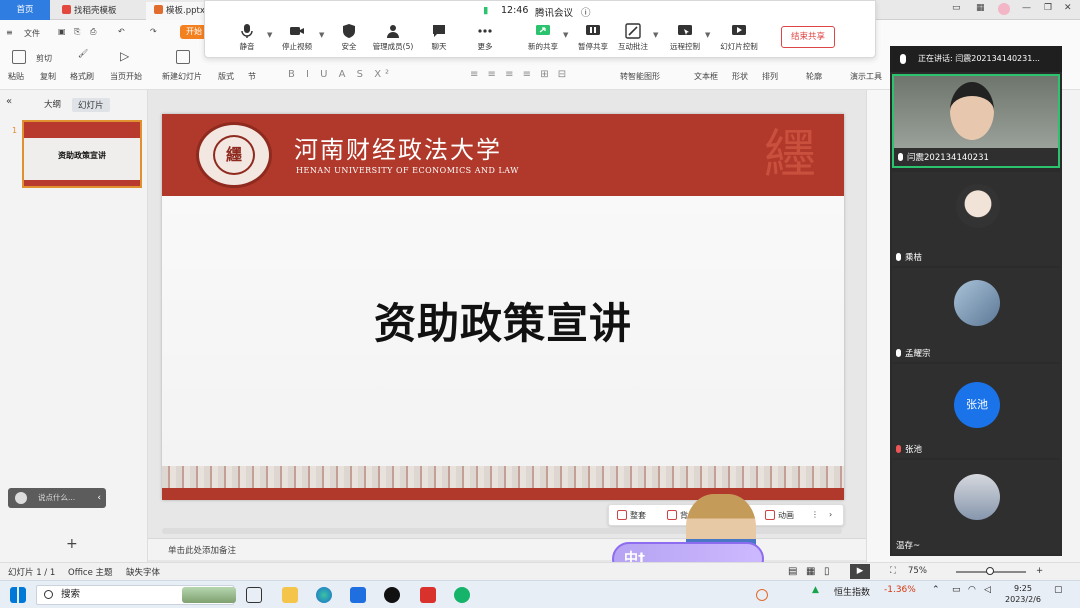 This screenshot has width=1080, height=608. What do you see at coordinates (19, 57) in the screenshot?
I see `paste-icon` at bounding box center [19, 57].